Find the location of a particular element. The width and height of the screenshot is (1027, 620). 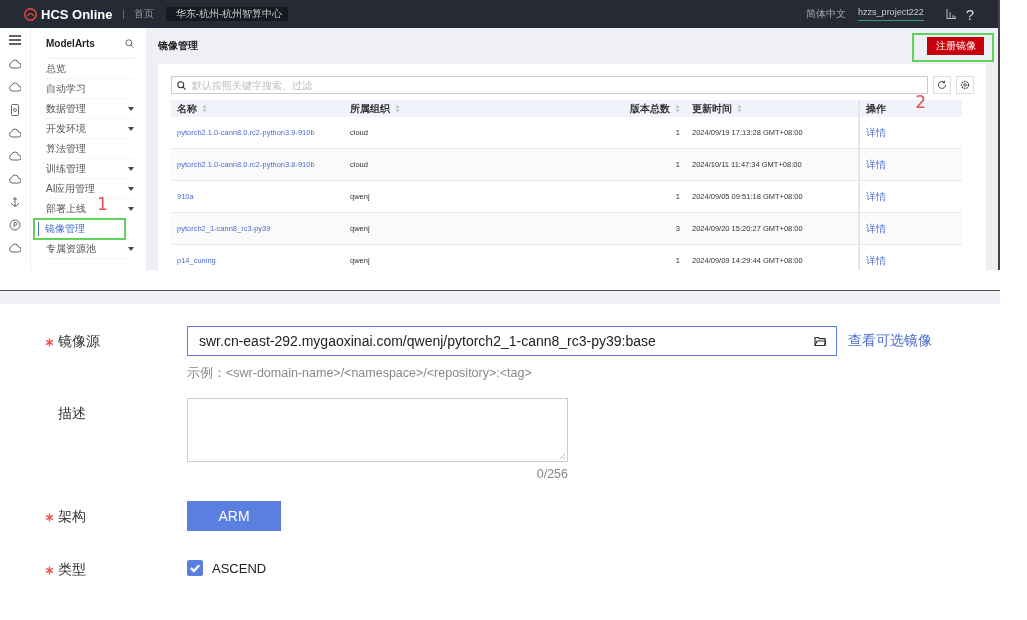

description-field is located at coordinates (377, 430).